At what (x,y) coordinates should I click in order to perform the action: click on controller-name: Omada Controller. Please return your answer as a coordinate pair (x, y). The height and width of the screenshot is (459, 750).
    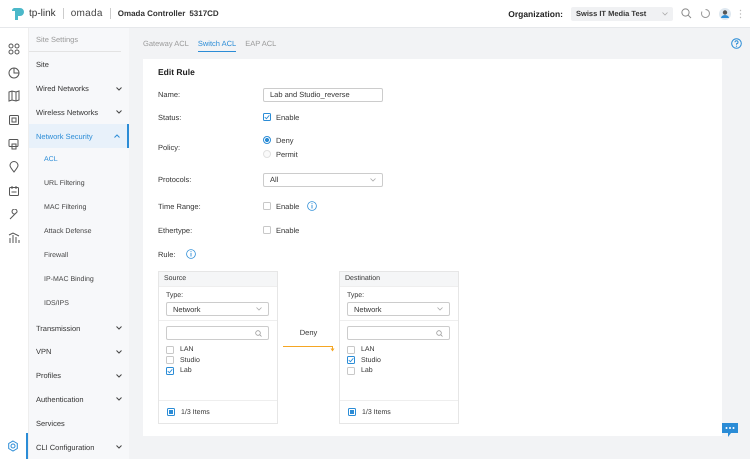
    Looking at the image, I should click on (152, 13).